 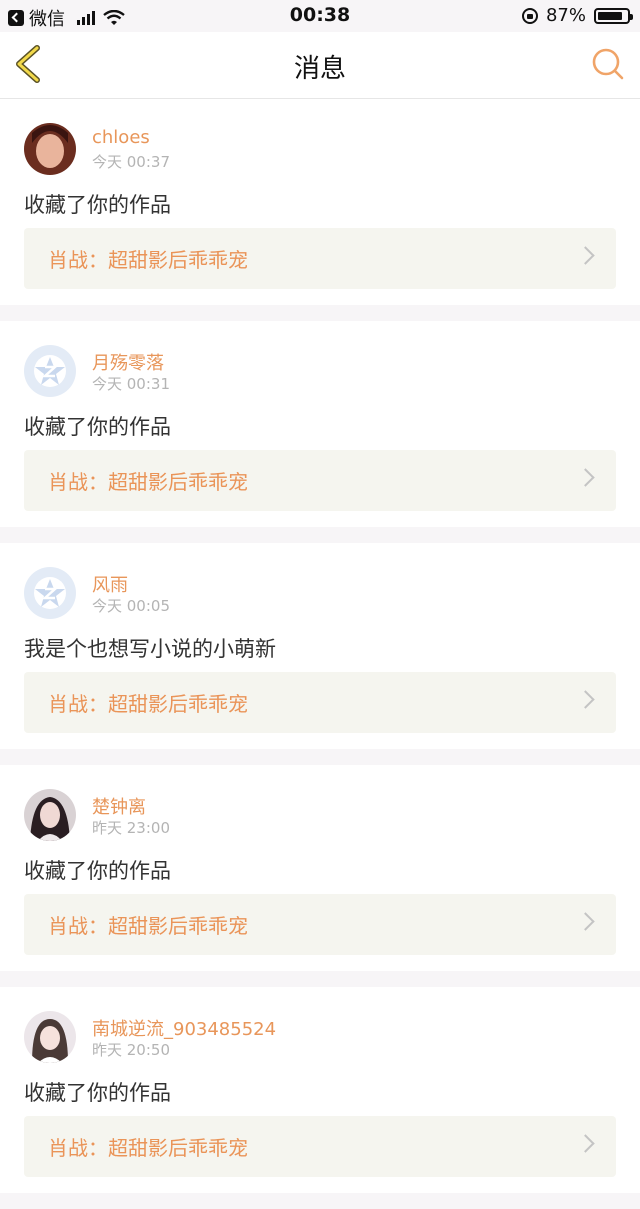 I want to click on search-icon, so click(x=608, y=64).